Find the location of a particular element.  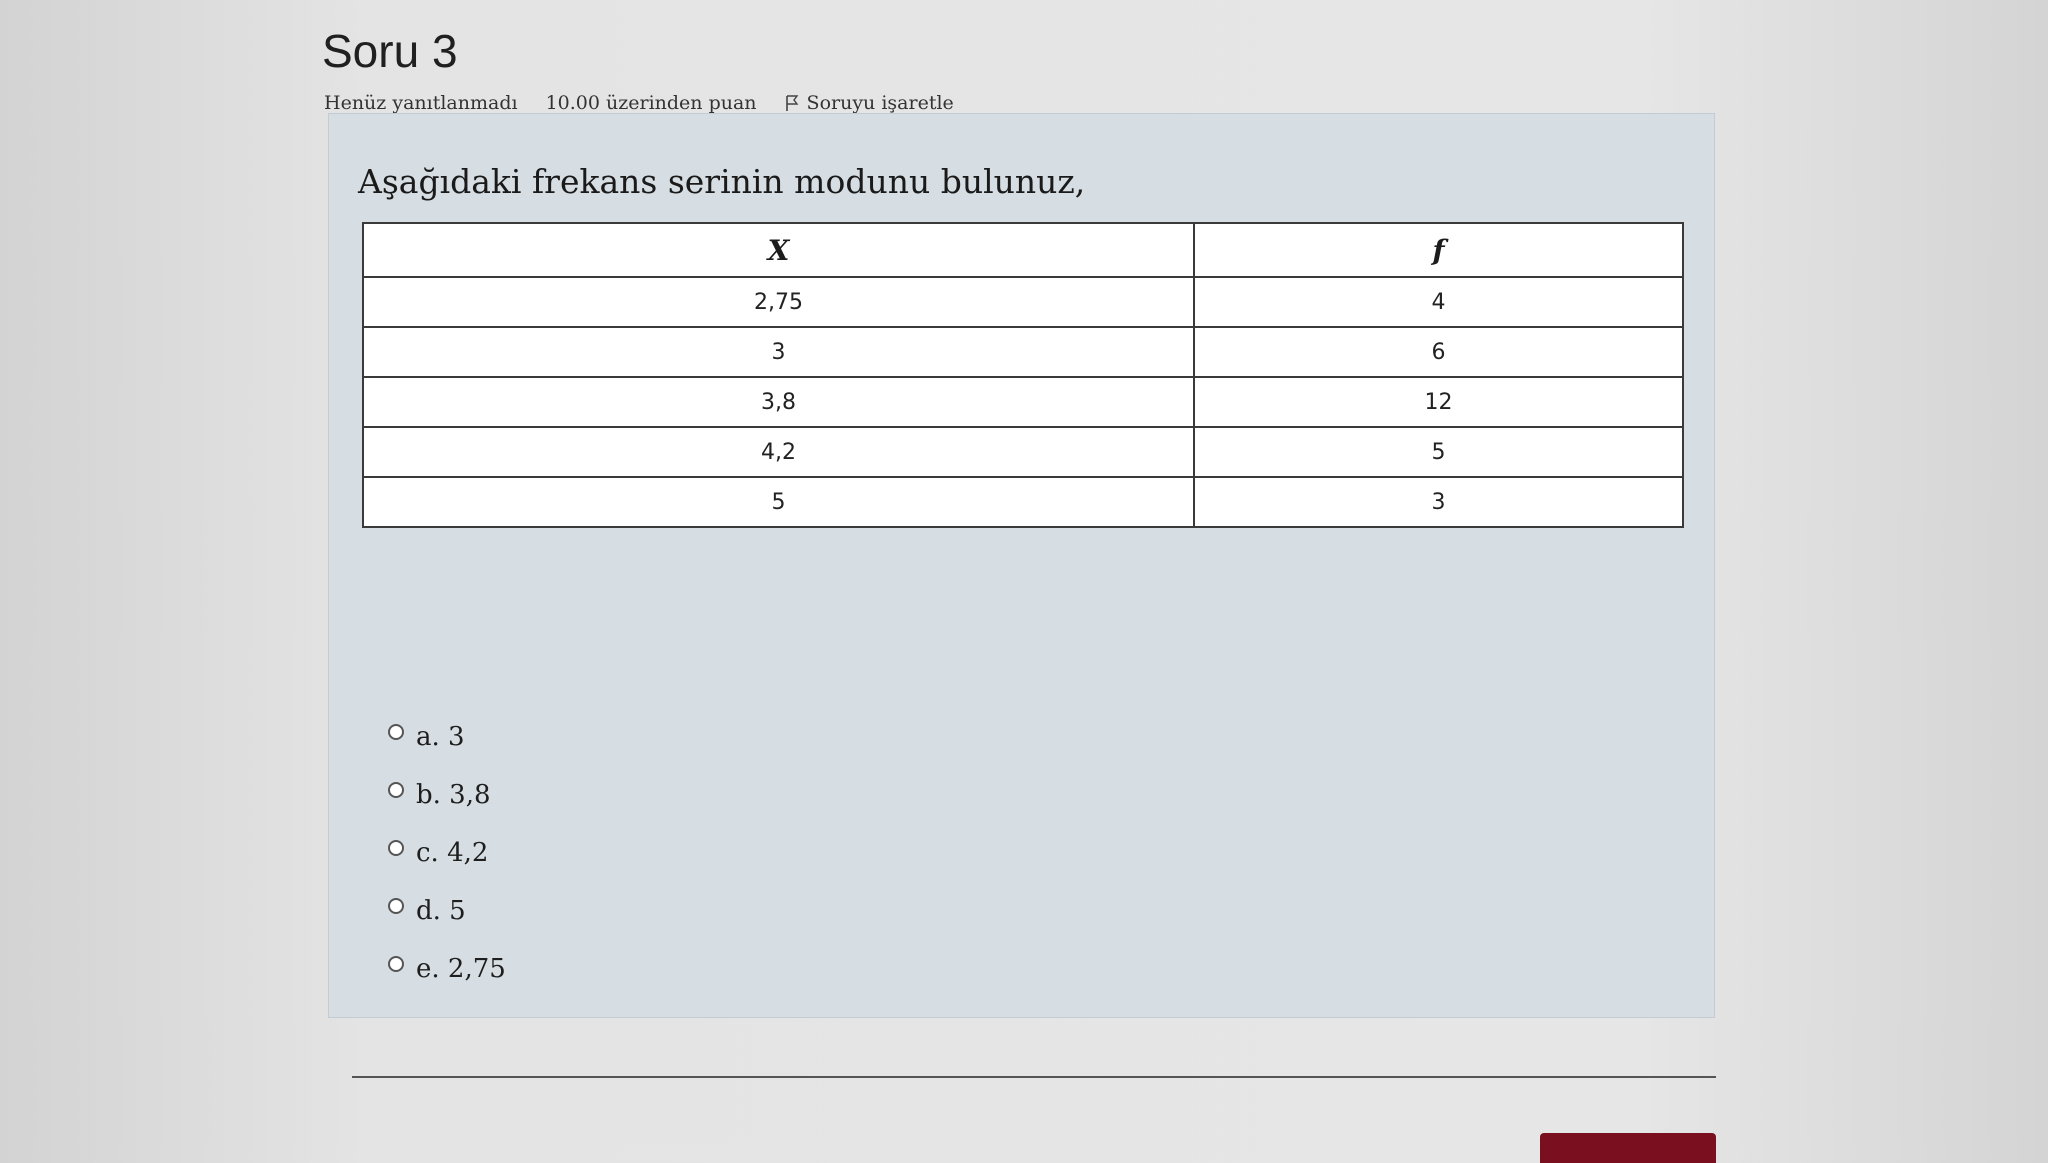

answer-option-c: c. 4,2 is located at coordinates (447, 853).